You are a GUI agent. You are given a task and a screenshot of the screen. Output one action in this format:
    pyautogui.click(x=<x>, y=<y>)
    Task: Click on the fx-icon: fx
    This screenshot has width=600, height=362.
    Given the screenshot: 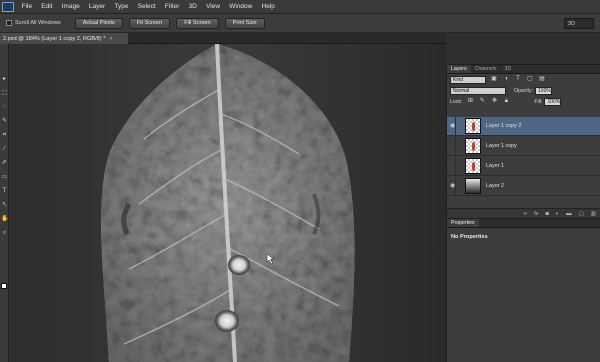 What is the action you would take?
    pyautogui.click(x=536, y=214)
    